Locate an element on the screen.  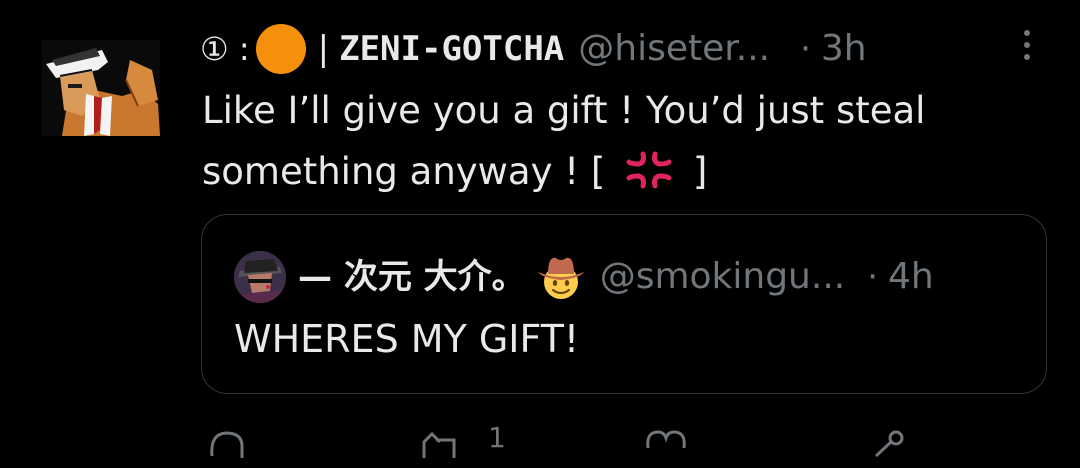
like-button is located at coordinates (666, 448).